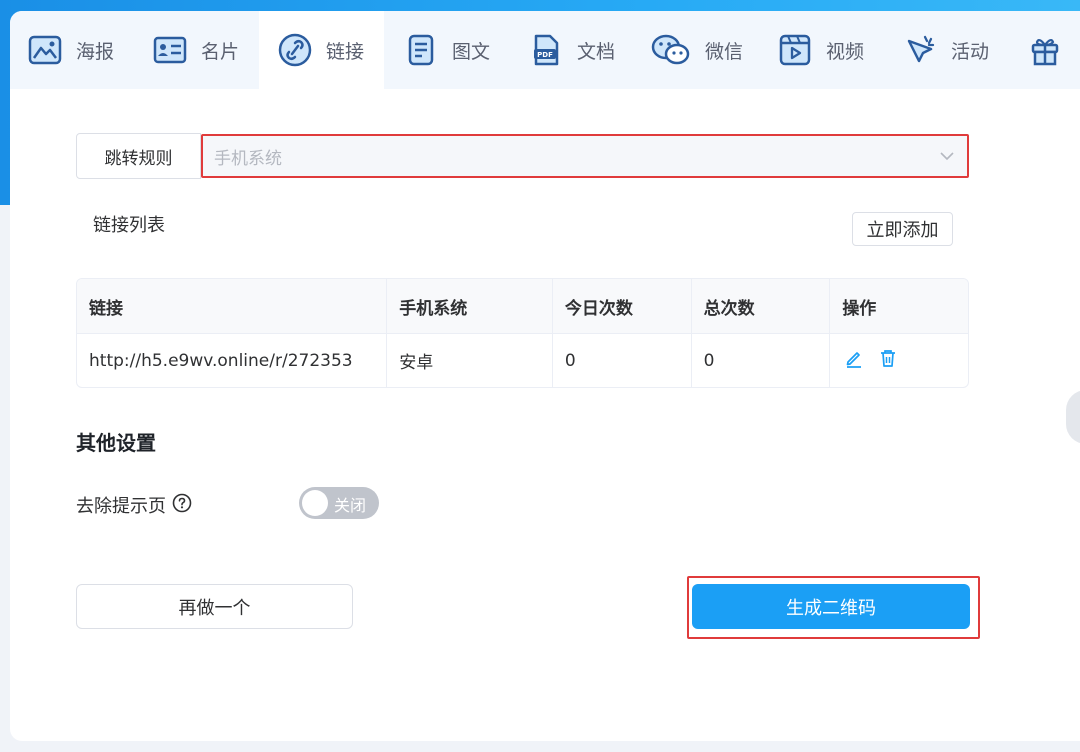 The height and width of the screenshot is (752, 1080). I want to click on tab-label: 名片, so click(220, 51).